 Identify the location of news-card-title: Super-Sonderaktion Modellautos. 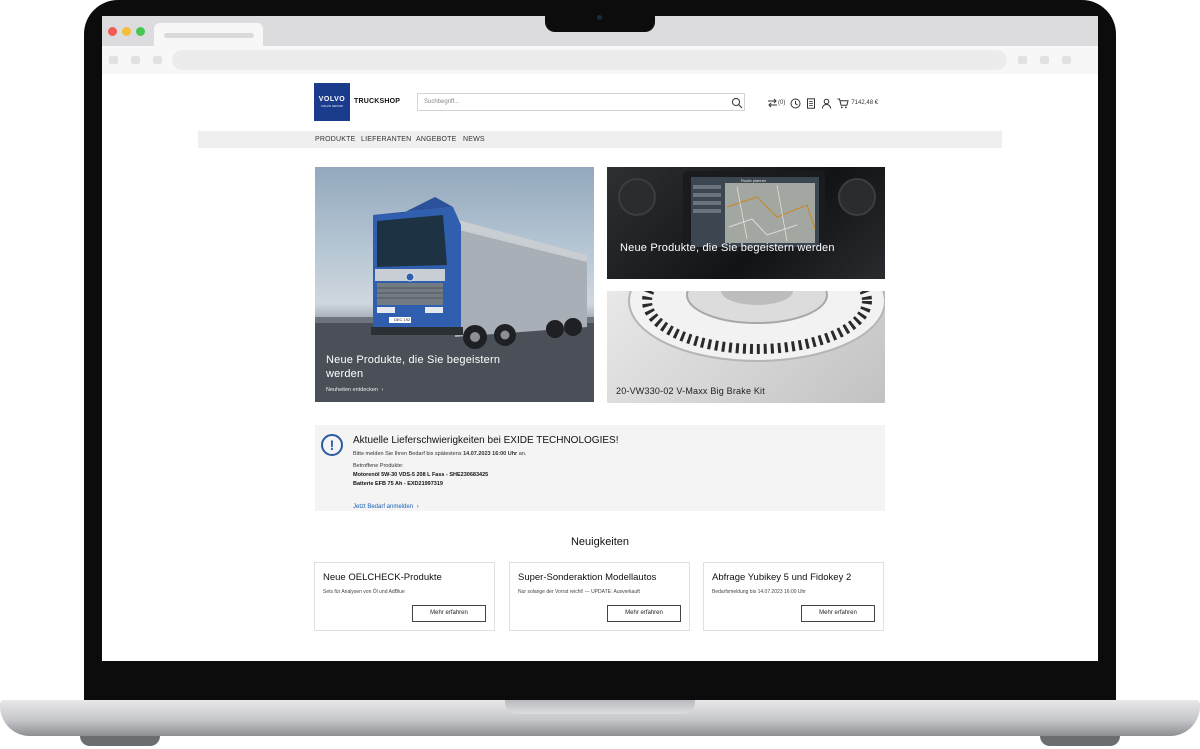
(587, 577).